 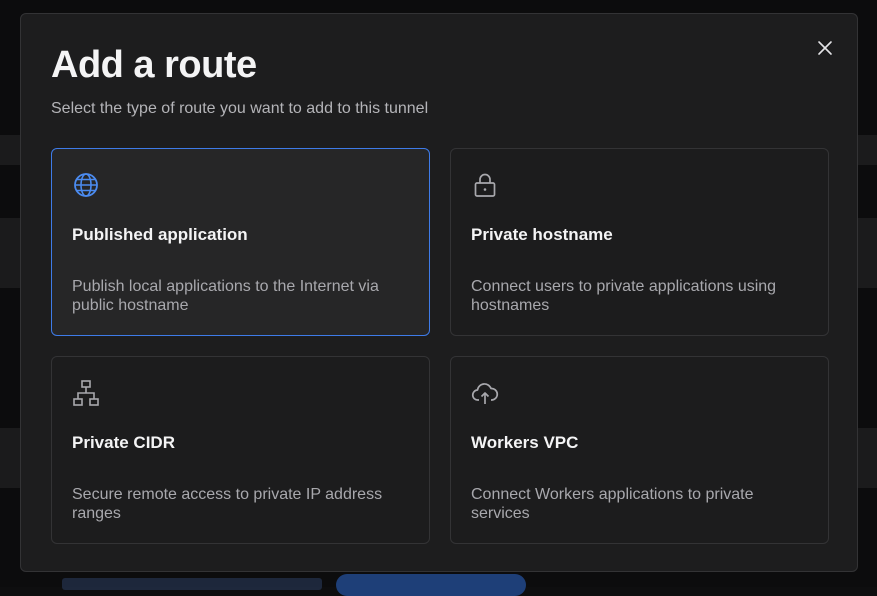 What do you see at coordinates (160, 234) in the screenshot?
I see `route-option-title: Published application` at bounding box center [160, 234].